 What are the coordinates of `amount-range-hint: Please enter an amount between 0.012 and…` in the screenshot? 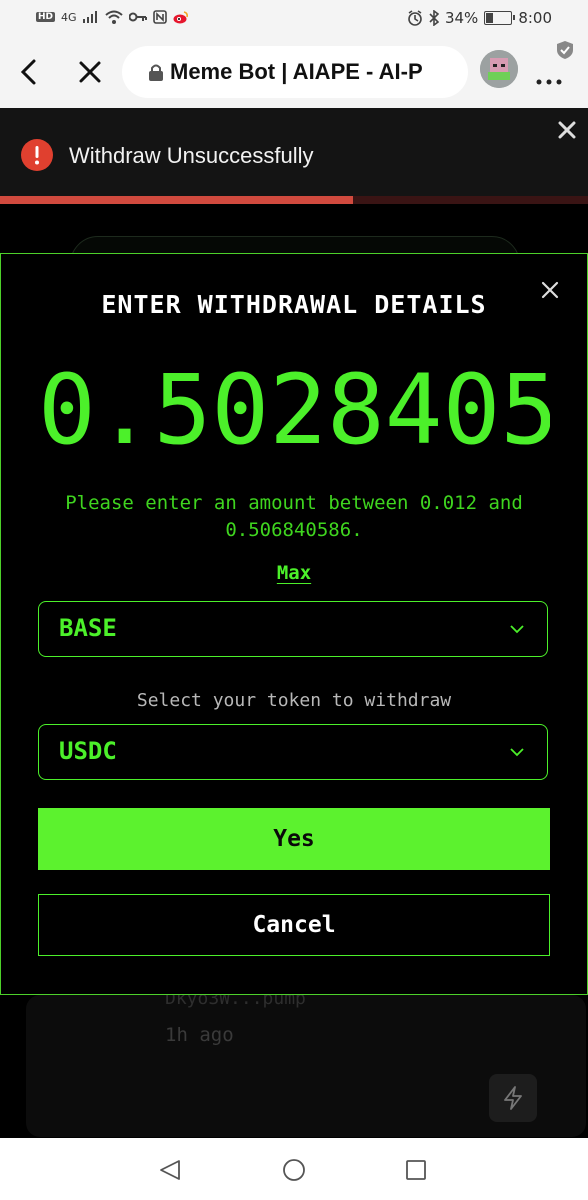 It's located at (294, 516).